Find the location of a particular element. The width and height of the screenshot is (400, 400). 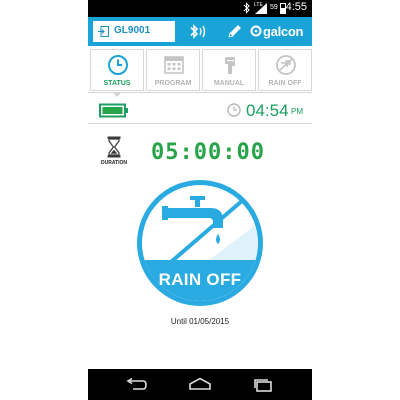

rain-off-until-text: Until 01/05/2015 is located at coordinates (200, 321).